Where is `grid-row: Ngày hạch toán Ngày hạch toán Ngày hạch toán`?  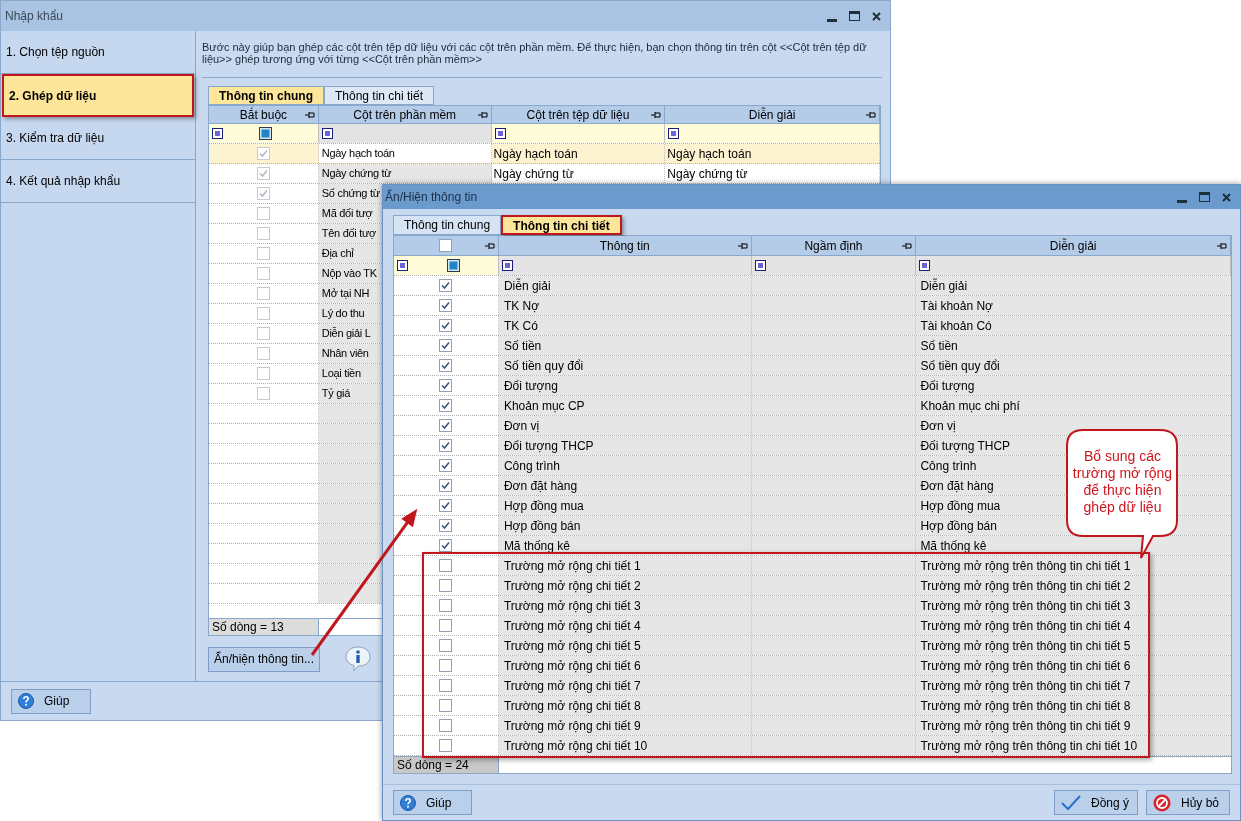
grid-row: Ngày hạch toán Ngày hạch toán Ngày hạch toán is located at coordinates (544, 154).